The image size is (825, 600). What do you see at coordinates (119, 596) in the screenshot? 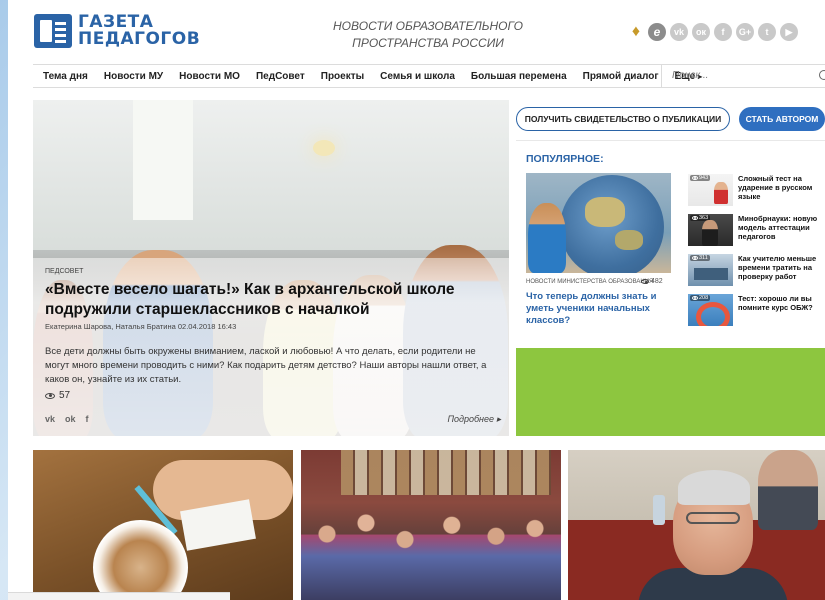
I see `status-strip` at bounding box center [119, 596].